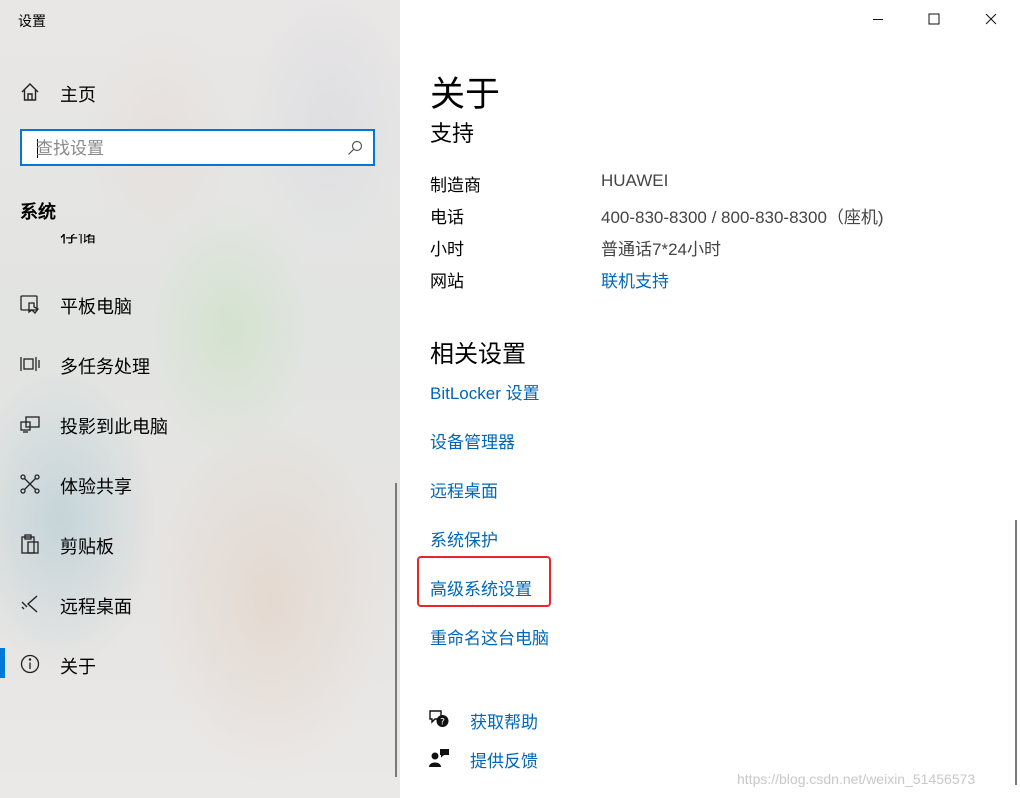 The image size is (1020, 798). Describe the element at coordinates (198, 664) in the screenshot. I see `sidebar-item-about: 关于` at that location.